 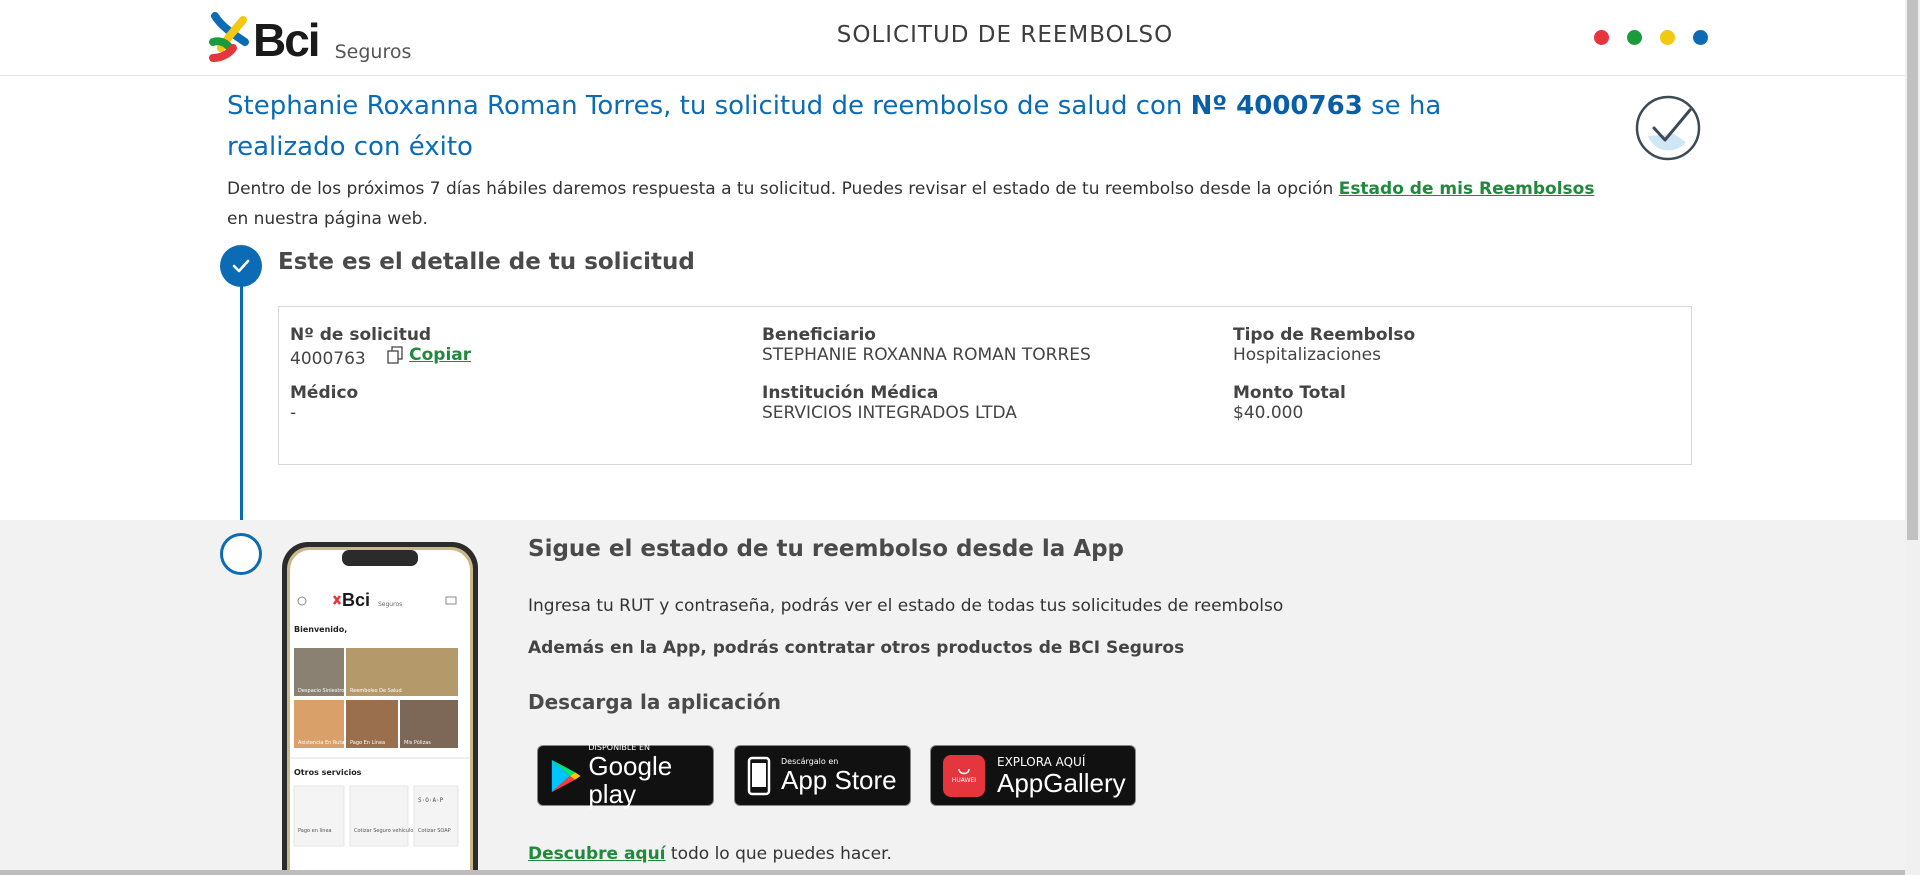 I want to click on tipo-reembolso-label: Tipo de Reembolso, so click(x=1324, y=335).